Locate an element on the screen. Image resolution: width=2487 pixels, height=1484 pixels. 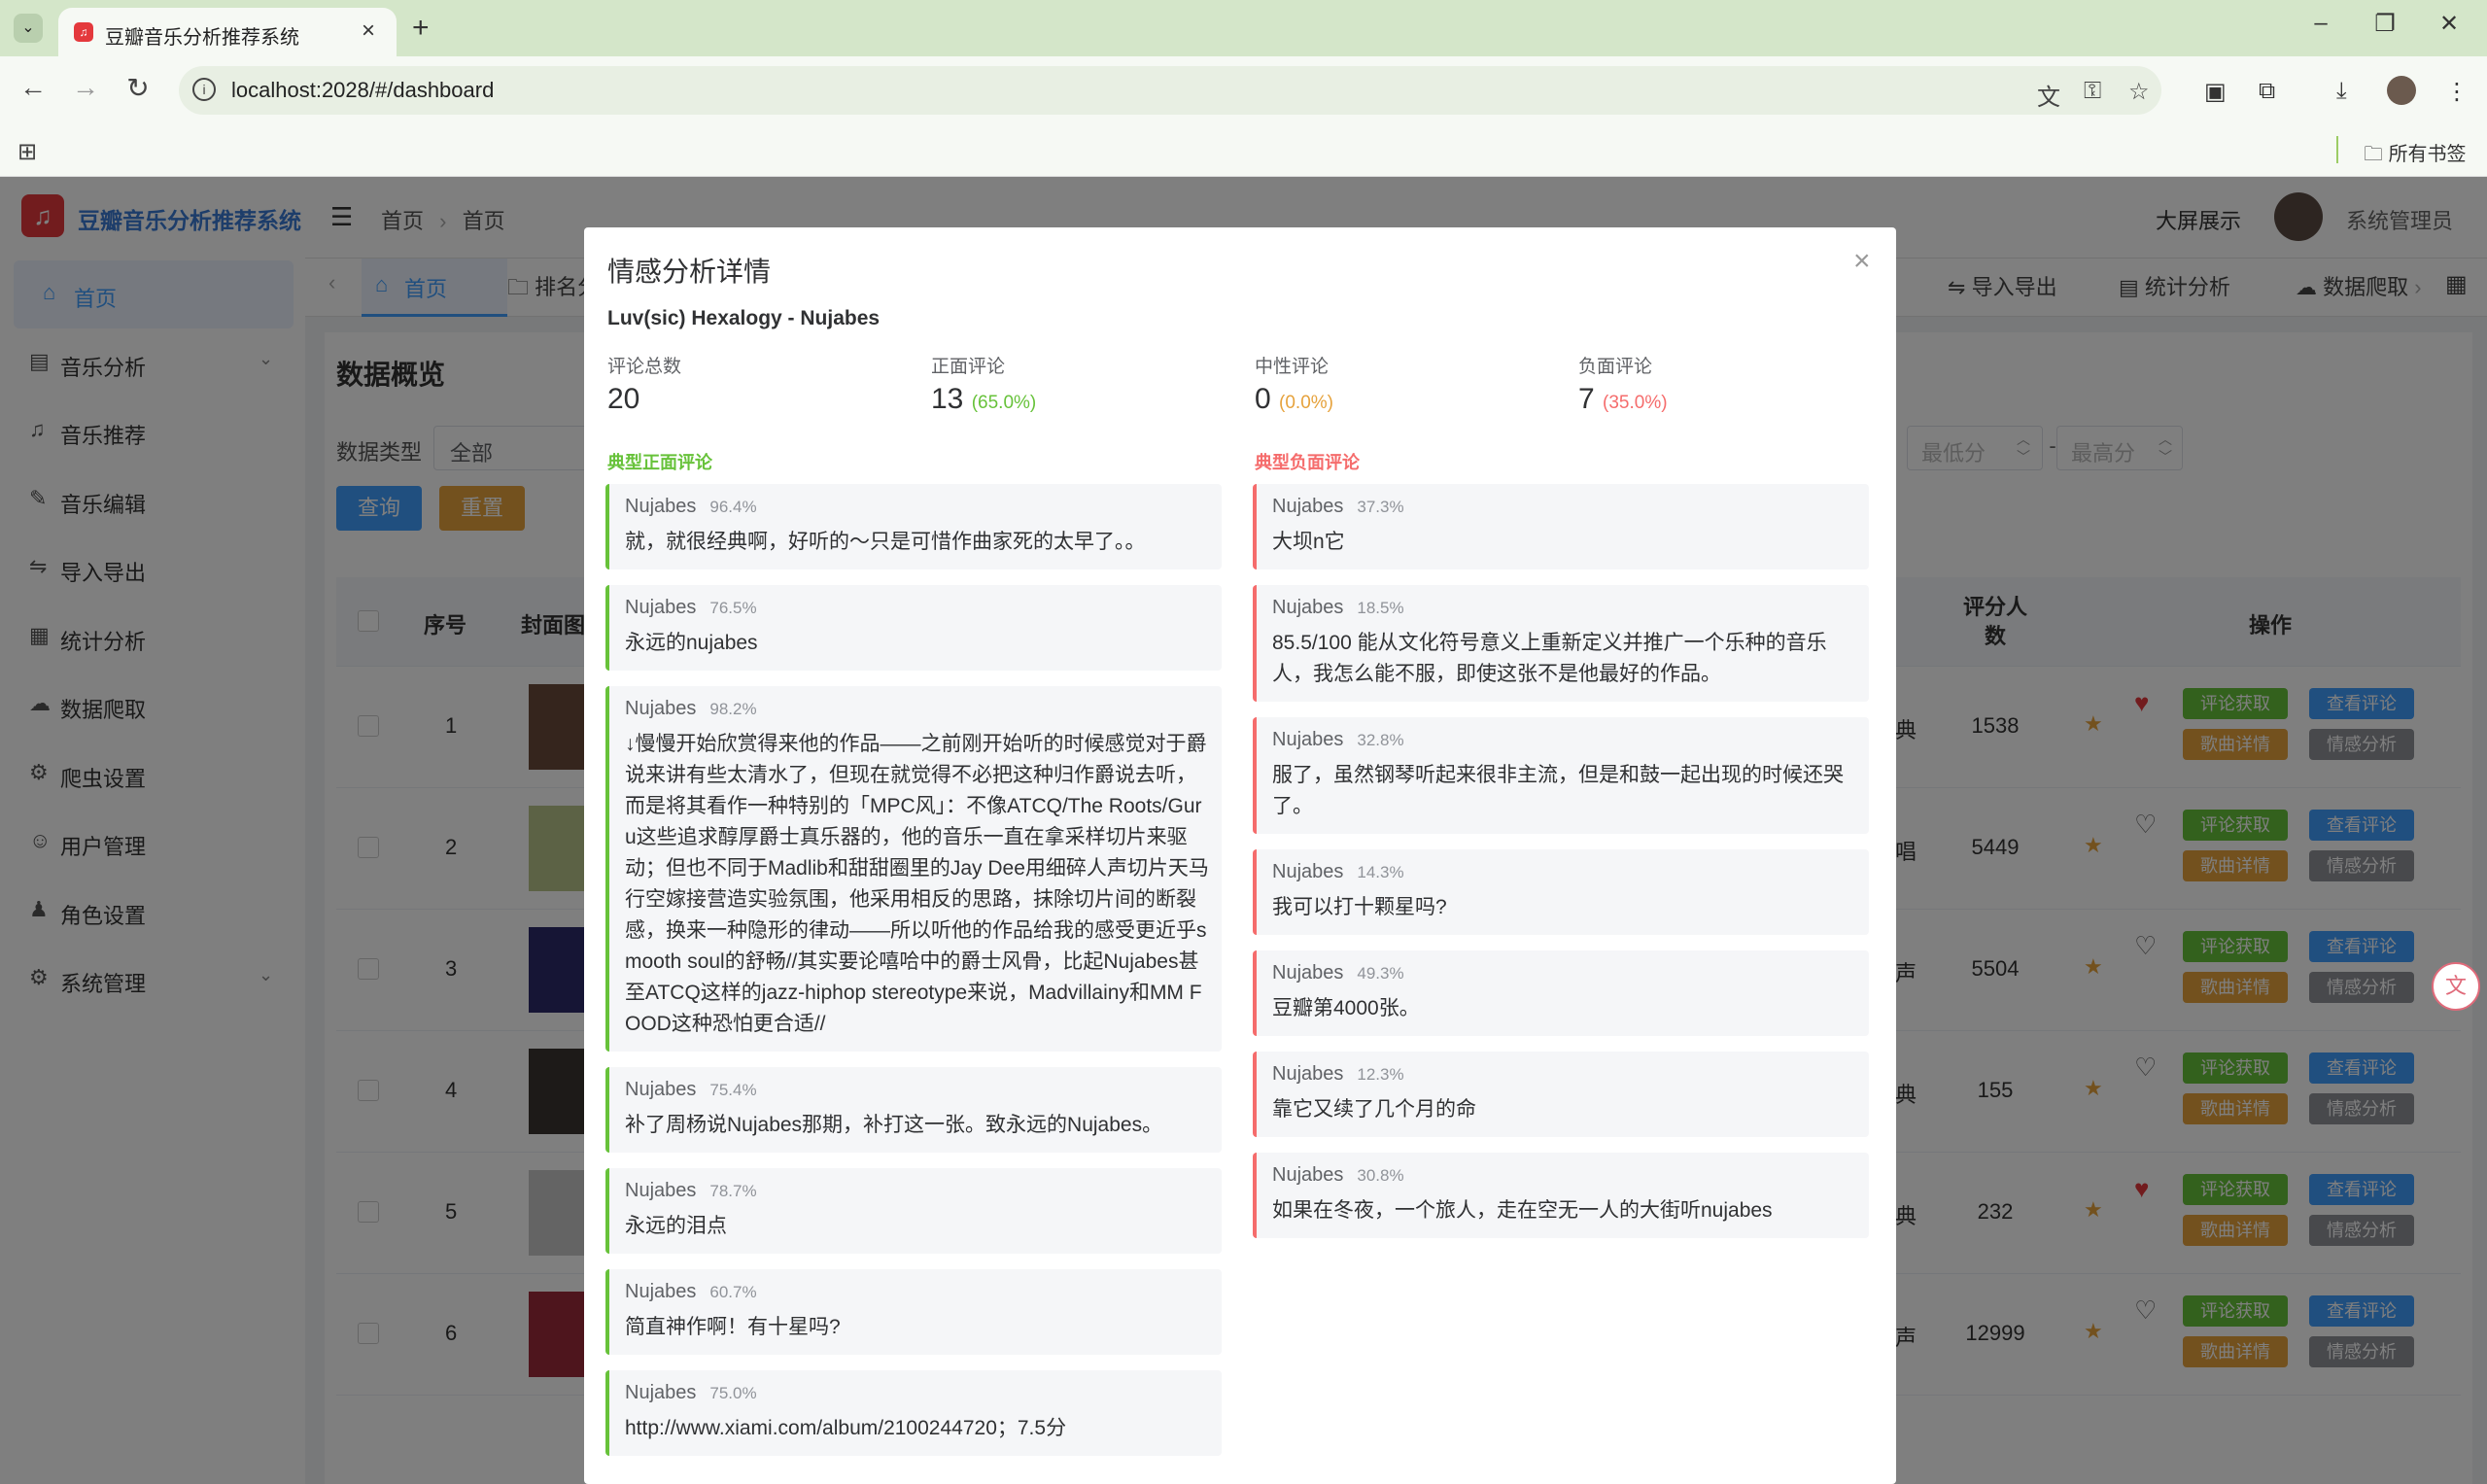
extensions-icon: ⧉ is located at coordinates (2267, 91).